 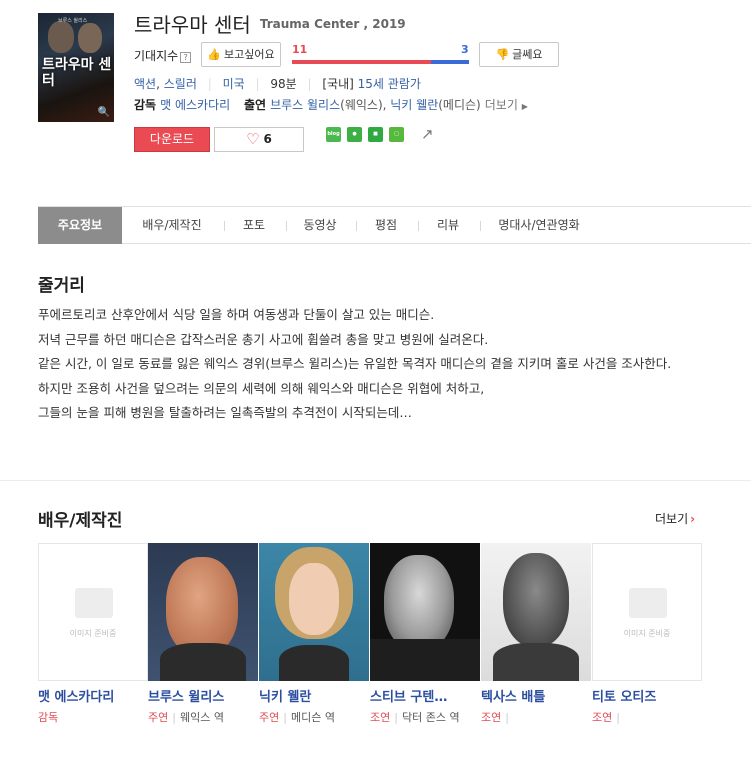 I want to click on cast-card: 닉키 웰란 주연 | 메디슨 역, so click(x=314, y=635).